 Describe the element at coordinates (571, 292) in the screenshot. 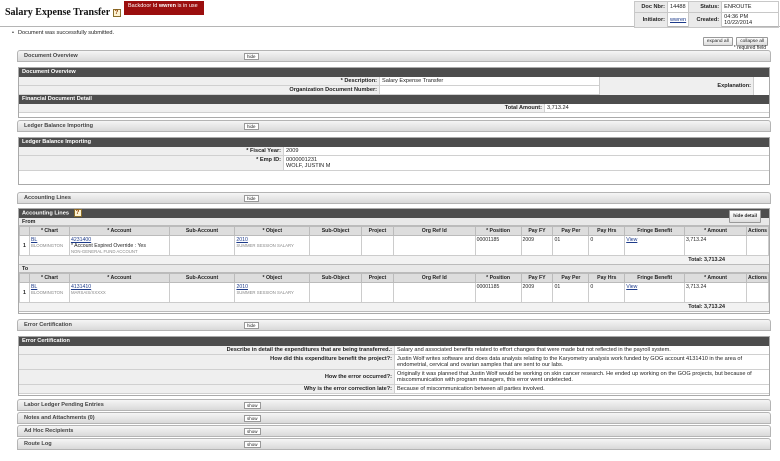

I see `pay-per-cell: 01` at that location.